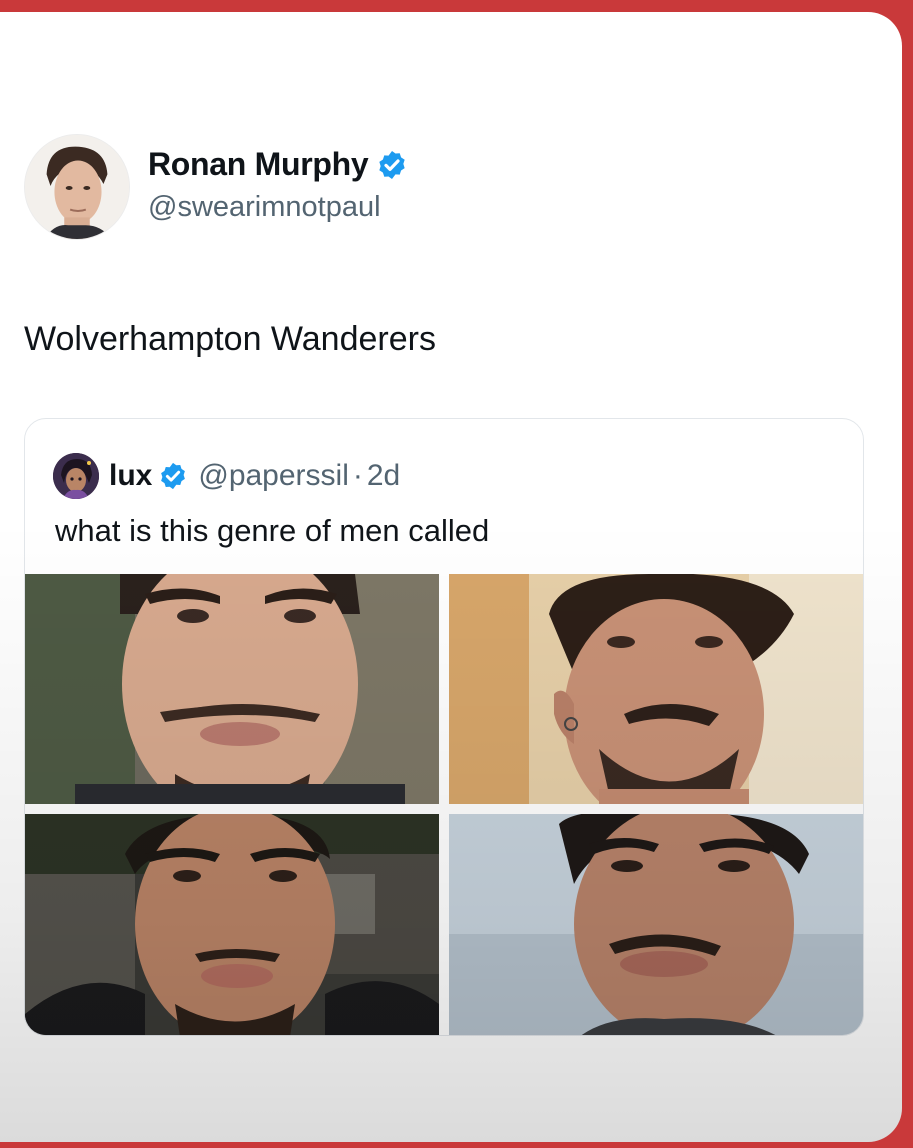 This screenshot has height=1148, width=913. I want to click on quoted-tweet-text: what is this genre of men called, so click(272, 530).